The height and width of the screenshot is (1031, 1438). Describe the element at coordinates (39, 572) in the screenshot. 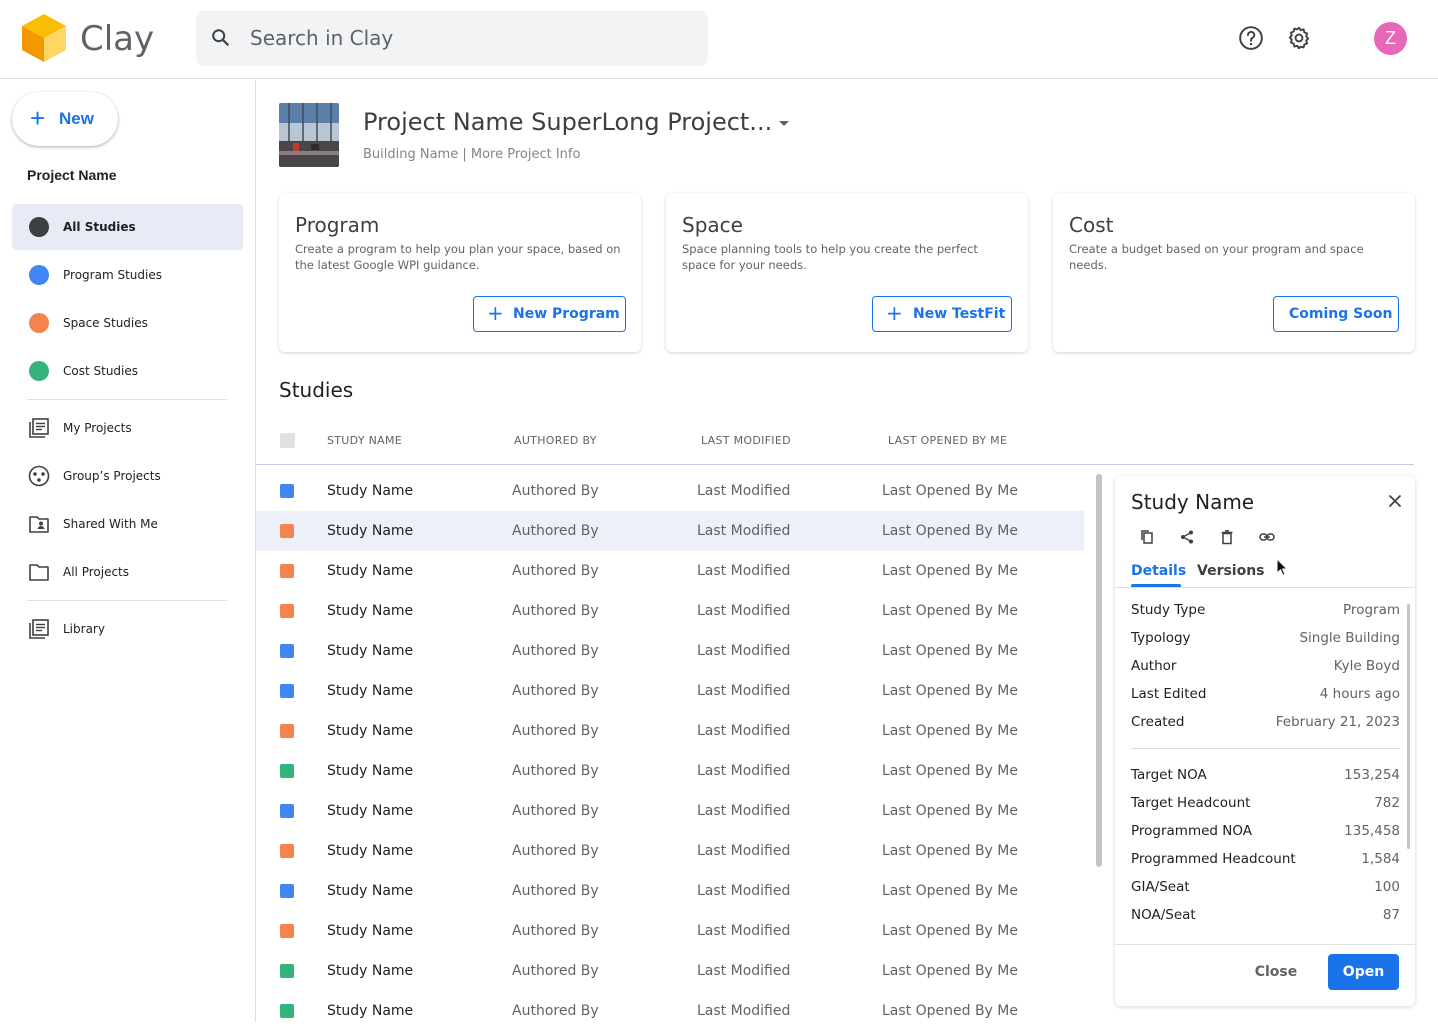

I see `folder-icon` at that location.